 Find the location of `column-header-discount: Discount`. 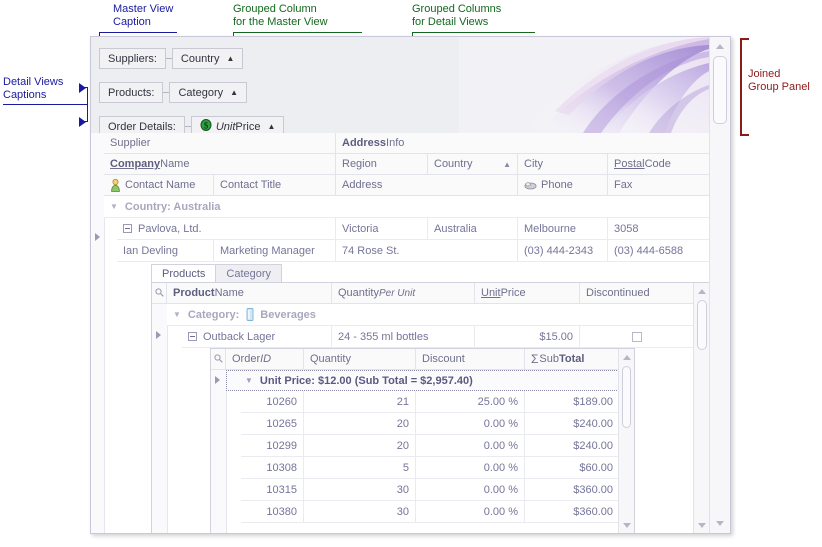

column-header-discount: Discount is located at coordinates (470, 359).